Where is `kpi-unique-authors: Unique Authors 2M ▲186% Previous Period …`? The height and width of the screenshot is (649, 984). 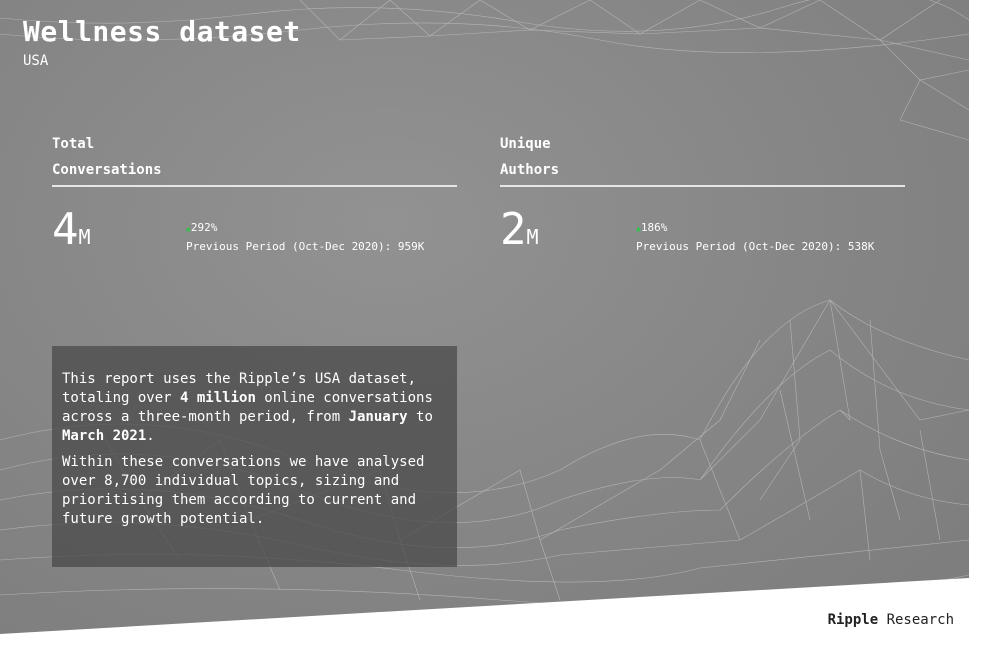
kpi-unique-authors: Unique Authors 2M ▲186% Previous Period … is located at coordinates (702, 193).